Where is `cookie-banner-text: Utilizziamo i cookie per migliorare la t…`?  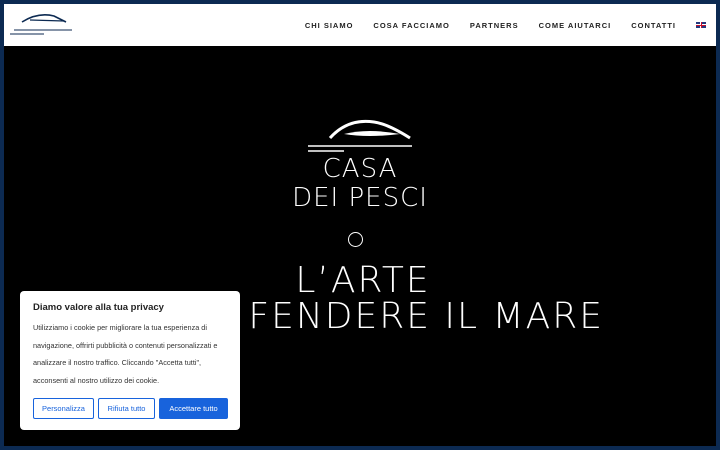 cookie-banner-text: Utilizziamo i cookie per migliorare la t… is located at coordinates (125, 354).